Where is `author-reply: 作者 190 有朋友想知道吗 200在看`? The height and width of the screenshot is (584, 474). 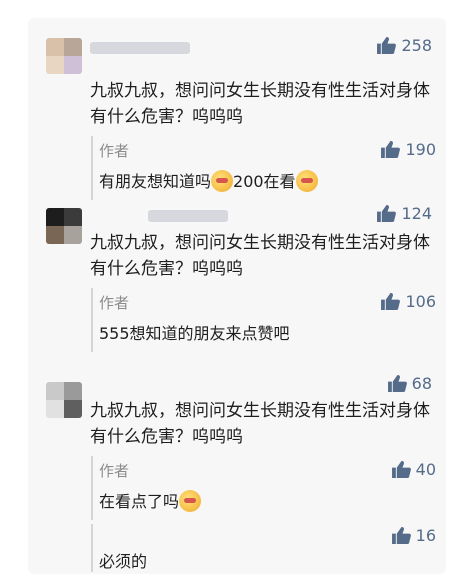 author-reply: 作者 190 有朋友想知道吗 200在看 is located at coordinates (263, 168).